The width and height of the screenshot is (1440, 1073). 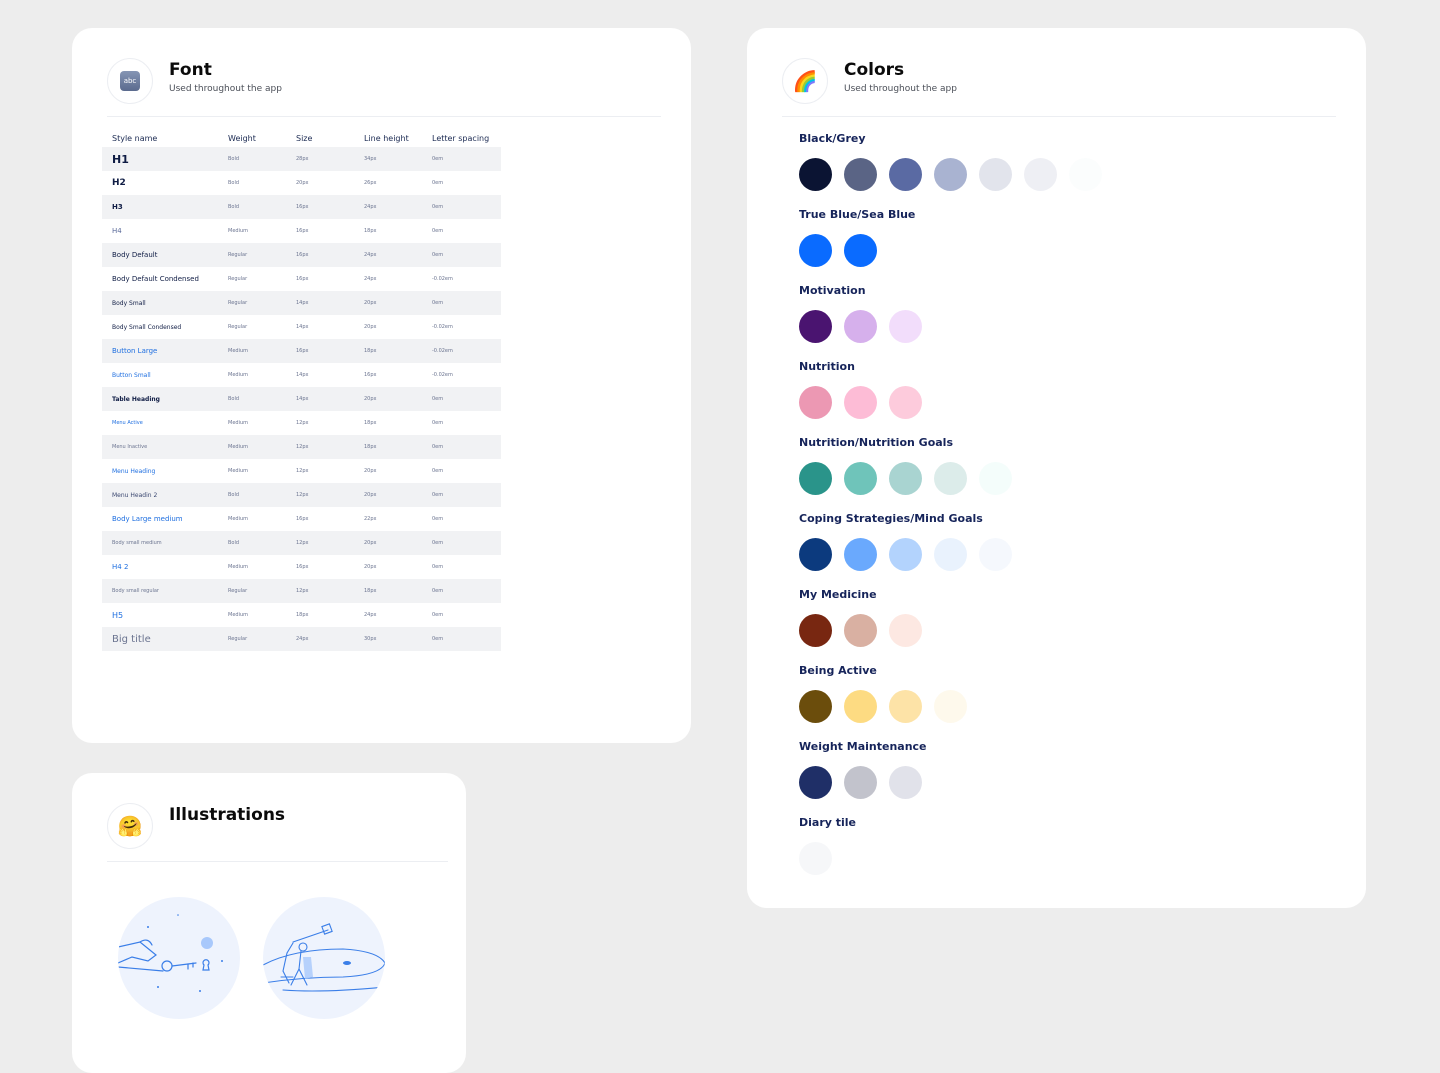 I want to click on style-name-cell: Body Large medium, so click(x=147, y=519).